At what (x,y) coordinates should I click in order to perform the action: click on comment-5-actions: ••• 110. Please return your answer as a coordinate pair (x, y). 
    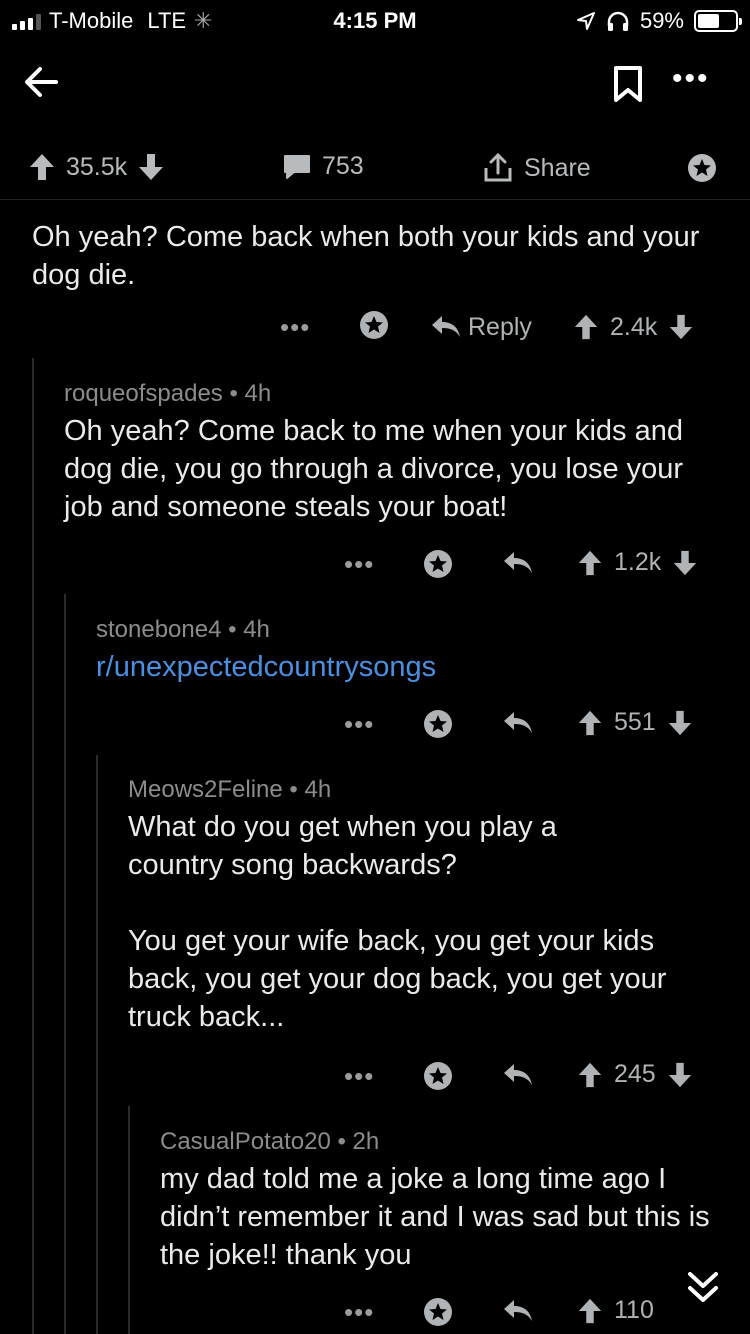
    Looking at the image, I should click on (514, 1312).